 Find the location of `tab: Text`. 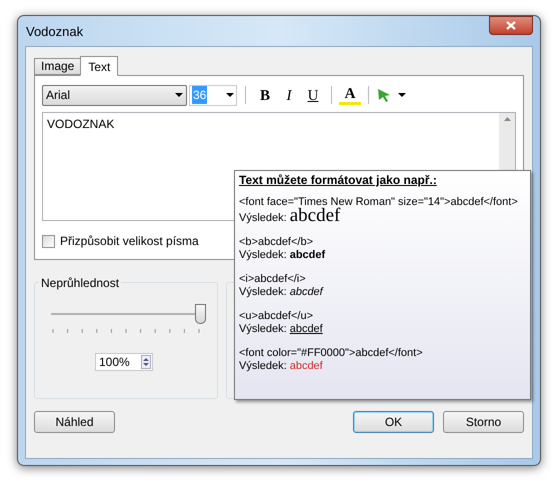

tab: Text is located at coordinates (99, 66).